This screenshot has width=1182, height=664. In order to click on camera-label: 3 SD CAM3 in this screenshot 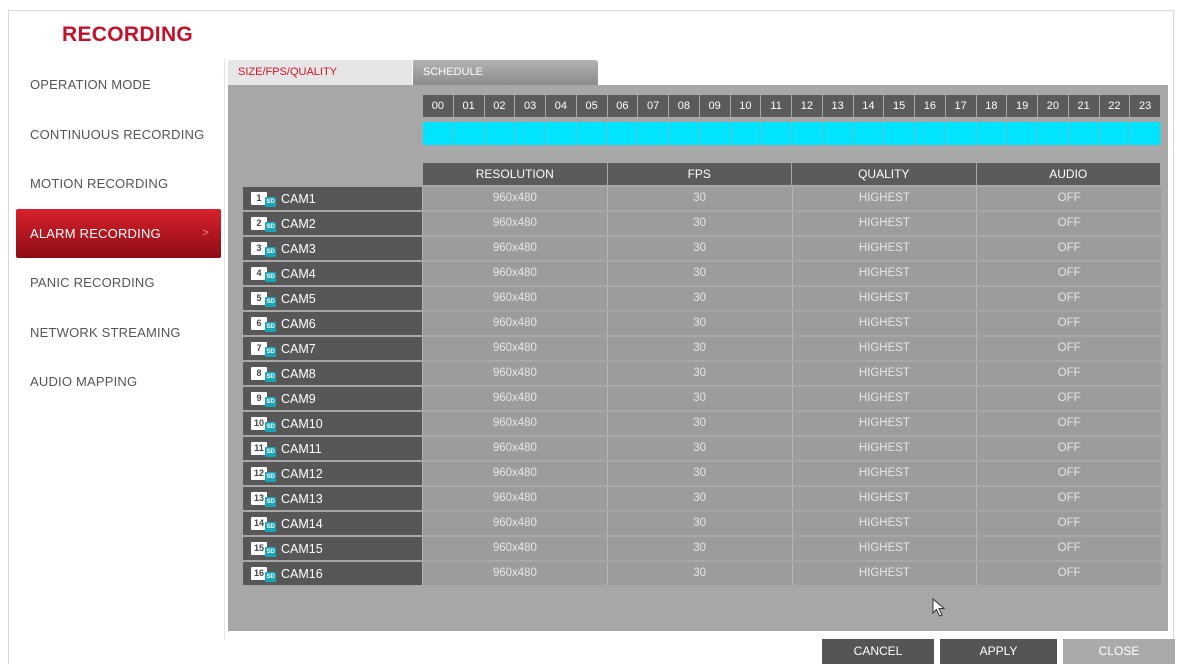, I will do `click(332, 248)`.